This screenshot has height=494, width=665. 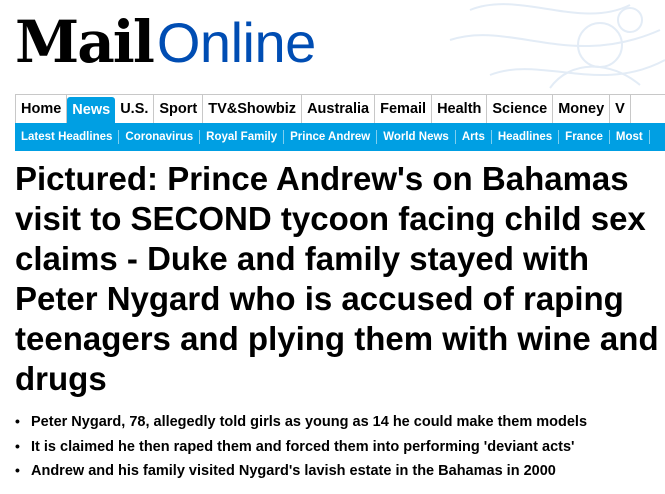 I want to click on nav-money: Money, so click(x=582, y=109).